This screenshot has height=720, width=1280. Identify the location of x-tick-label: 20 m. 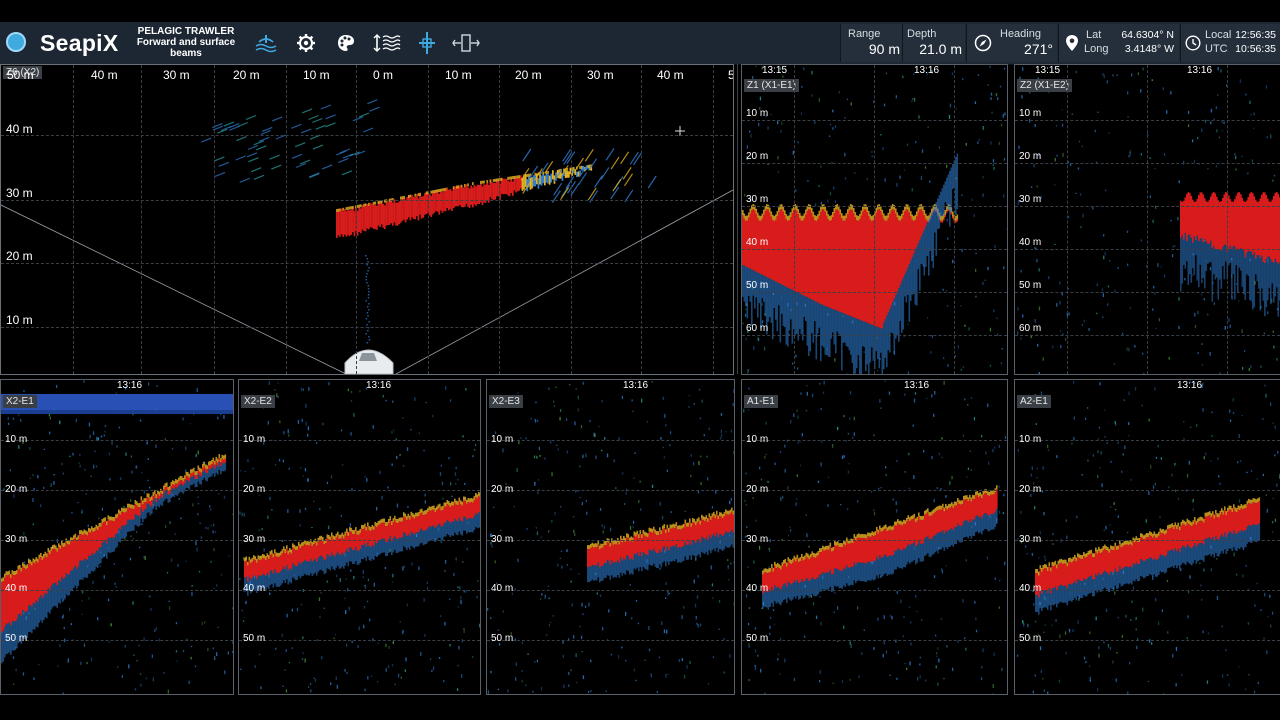
(528, 75).